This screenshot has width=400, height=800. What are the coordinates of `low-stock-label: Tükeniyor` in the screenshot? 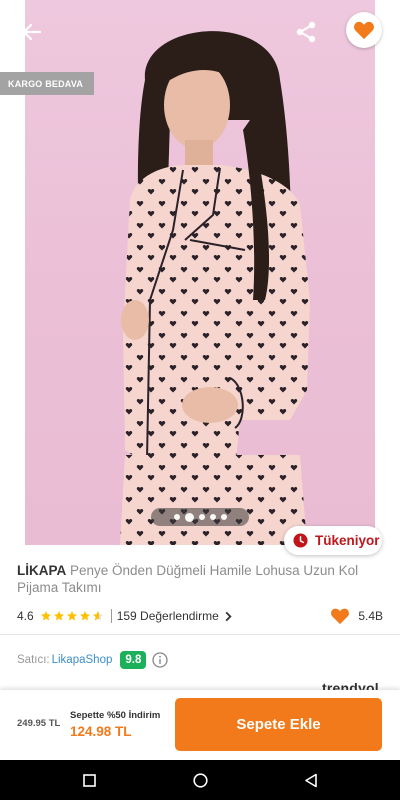 It's located at (347, 540).